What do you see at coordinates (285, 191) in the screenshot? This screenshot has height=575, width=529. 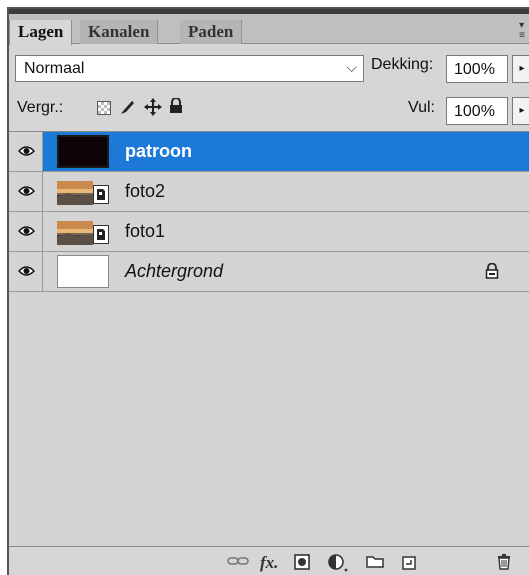 I see `layer-row-content: foto2` at bounding box center [285, 191].